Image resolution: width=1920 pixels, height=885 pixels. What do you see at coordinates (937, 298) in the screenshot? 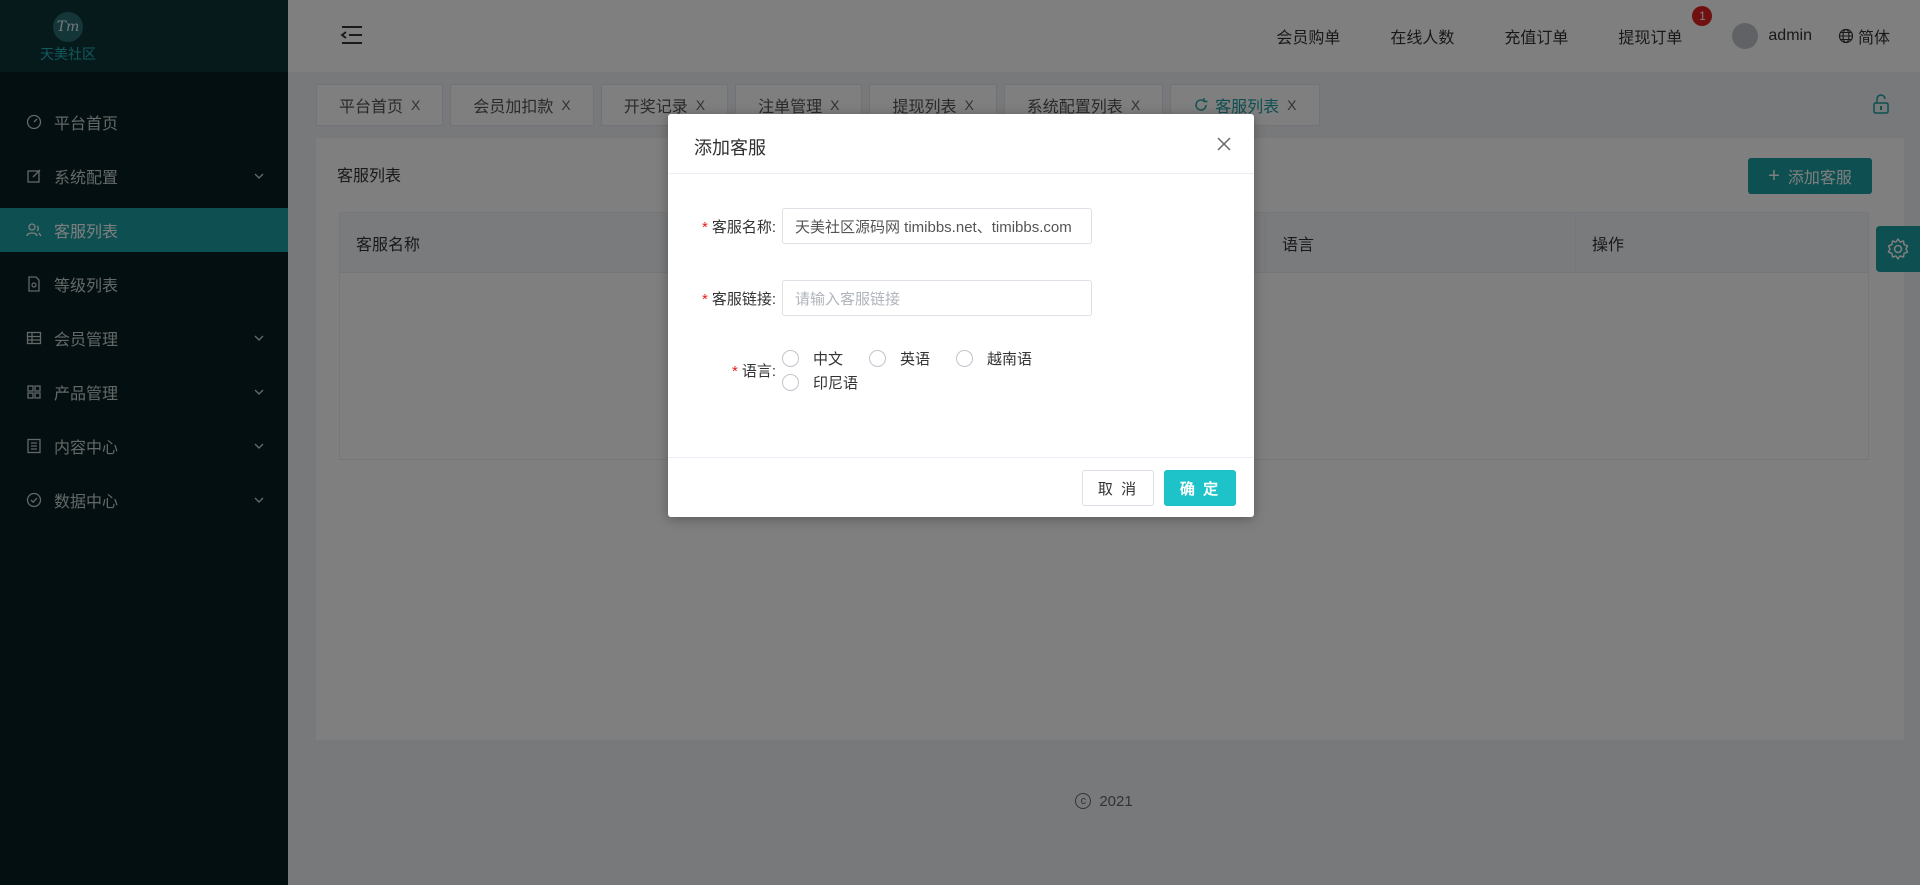
I see `link-input: 请输入客服链接` at bounding box center [937, 298].